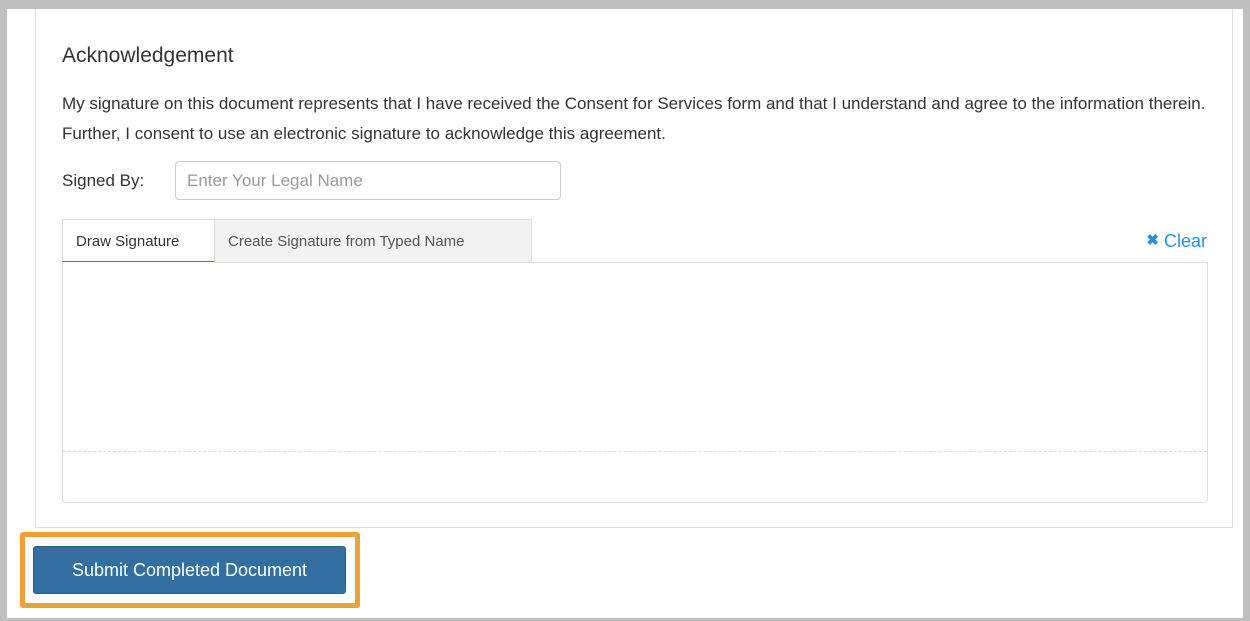 Image resolution: width=1250 pixels, height=621 pixels. Describe the element at coordinates (1185, 241) in the screenshot. I see `clear-label: Clear` at that location.